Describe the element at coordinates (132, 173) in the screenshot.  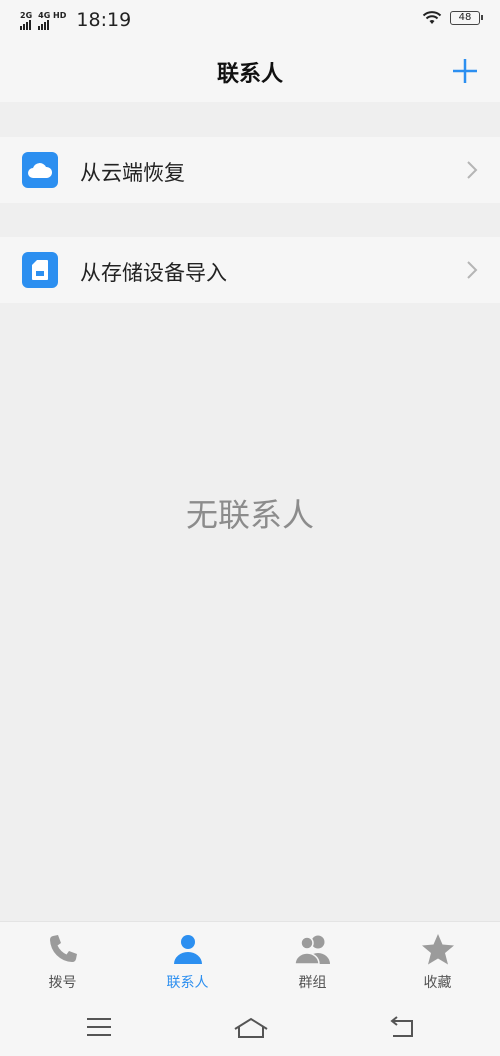
I see `row-label: 从云端恢复` at that location.